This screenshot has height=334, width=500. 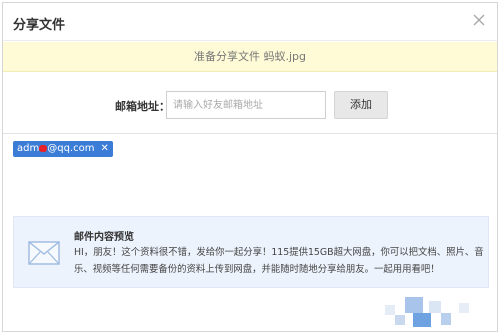 What do you see at coordinates (39, 25) in the screenshot?
I see `dialog-title: 分享文件` at bounding box center [39, 25].